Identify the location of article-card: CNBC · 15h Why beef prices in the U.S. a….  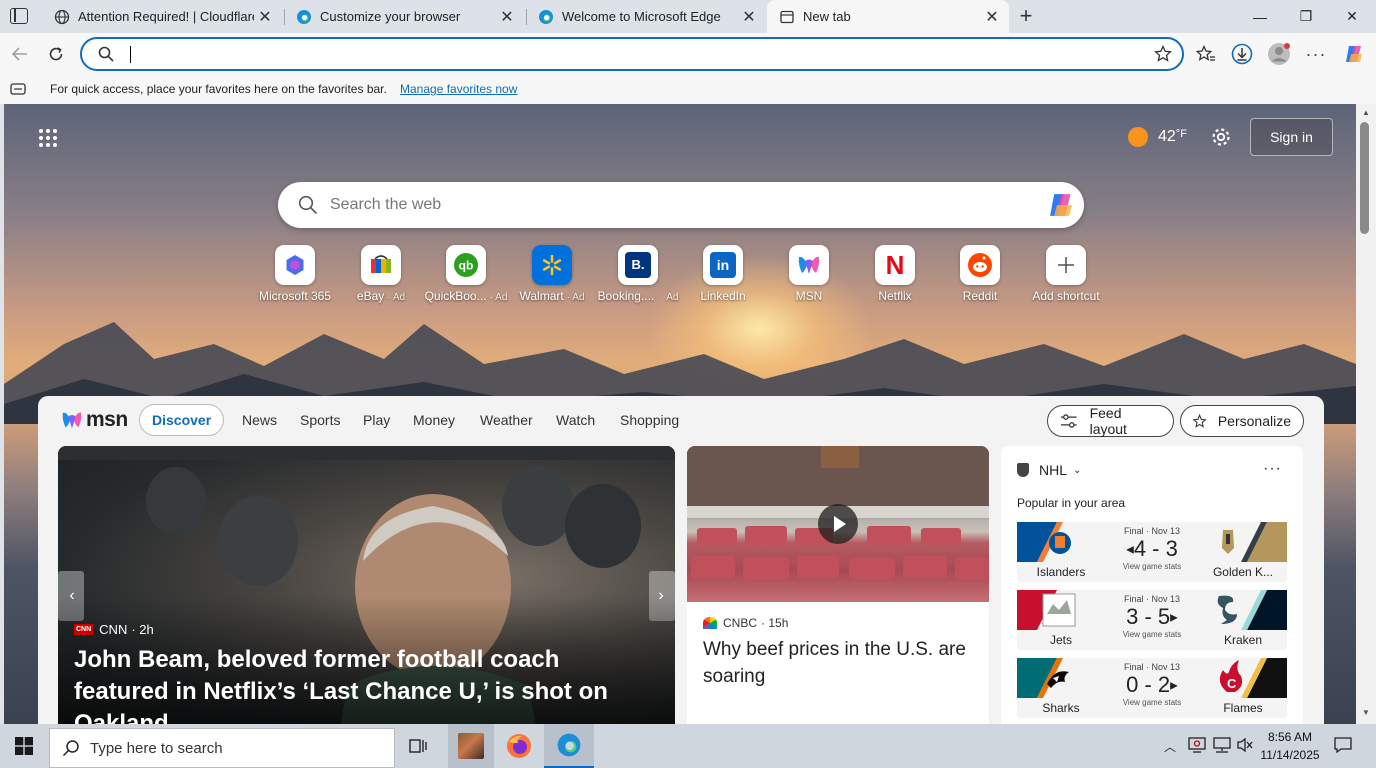
(838, 585).